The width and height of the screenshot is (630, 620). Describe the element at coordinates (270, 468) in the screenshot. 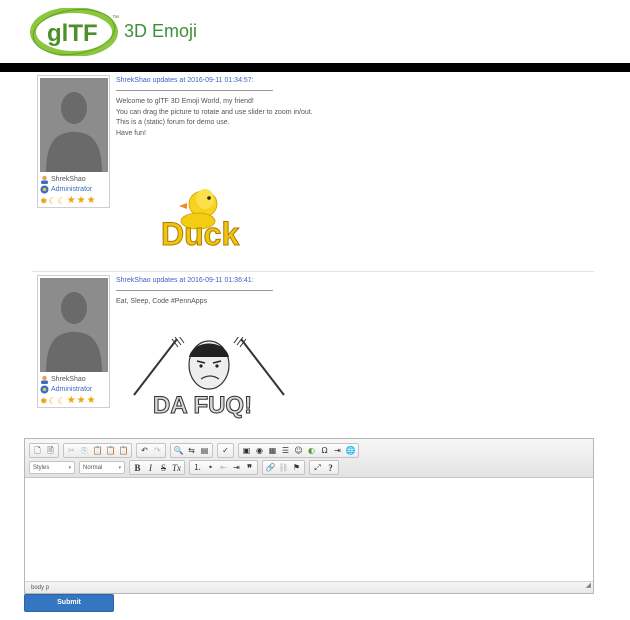

I see `link-icon: 🔗` at that location.